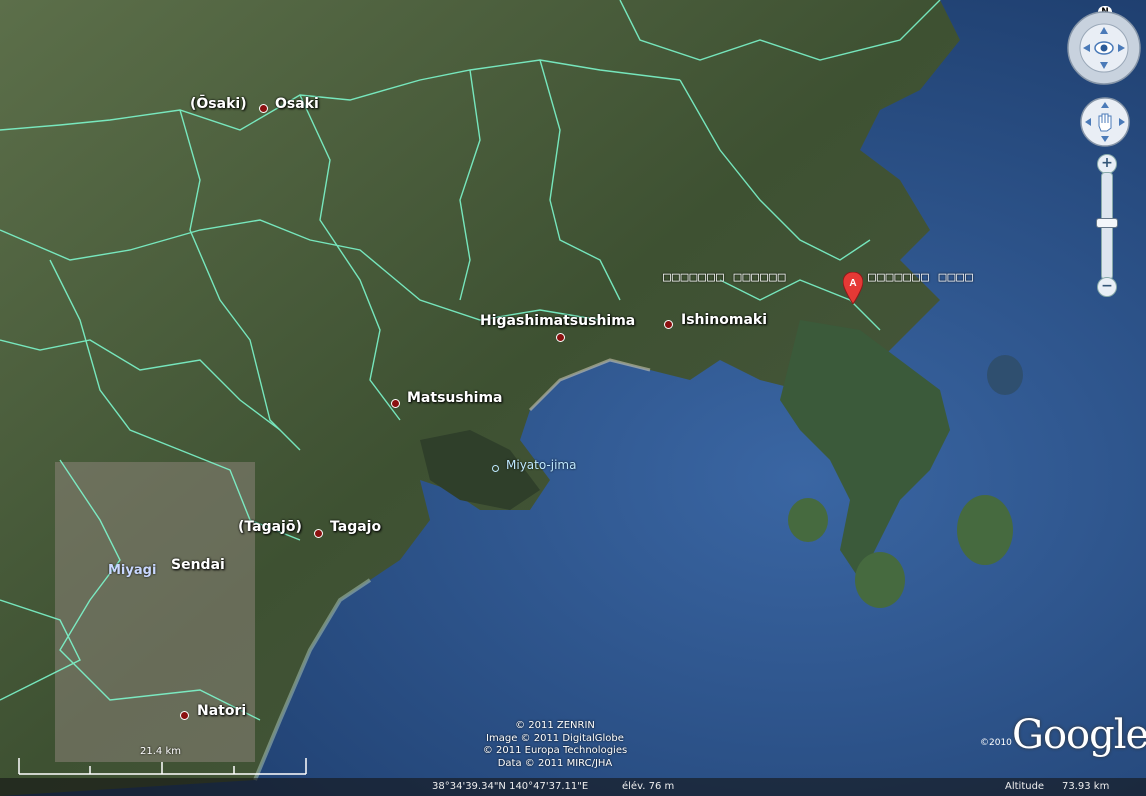  Describe the element at coordinates (921, 277) in the screenshot. I see `search-result-label-right: □□□□□□□ □□□□` at that location.